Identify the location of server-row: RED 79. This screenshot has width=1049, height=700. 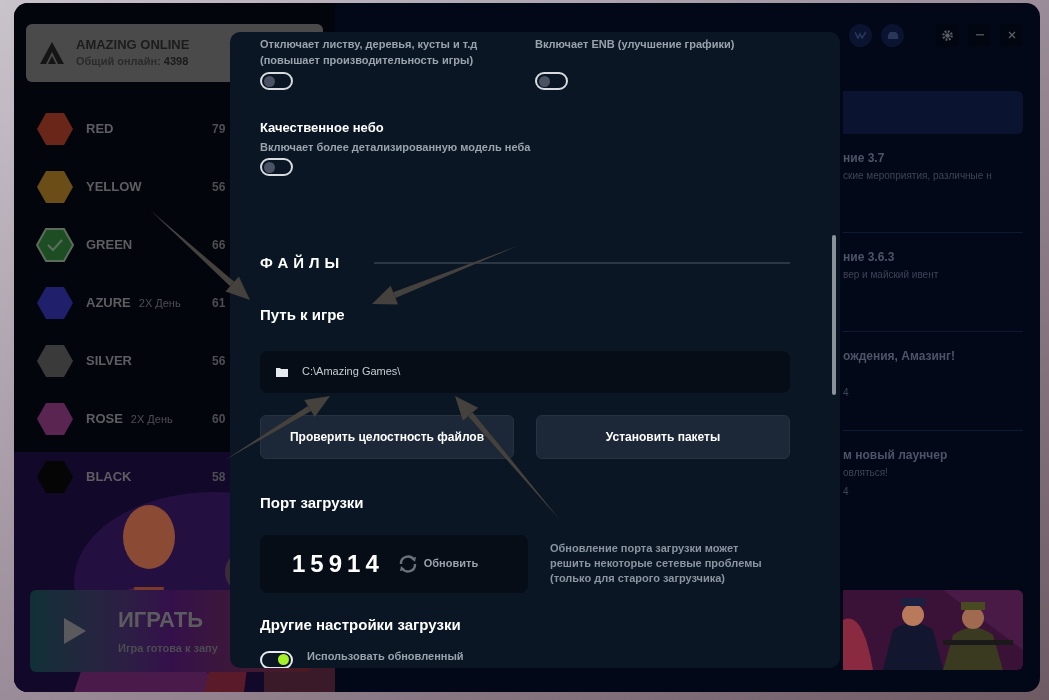
(133, 129).